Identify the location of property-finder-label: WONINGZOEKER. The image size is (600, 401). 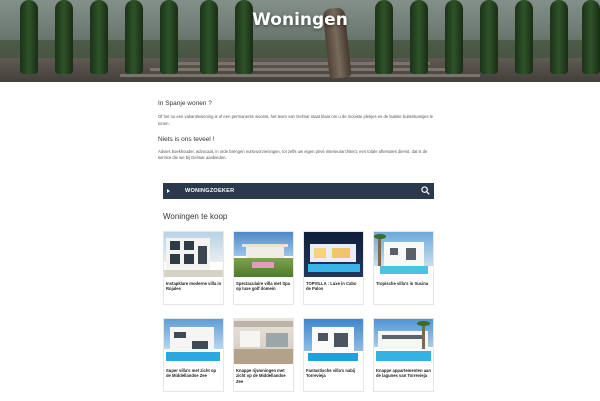
(209, 191).